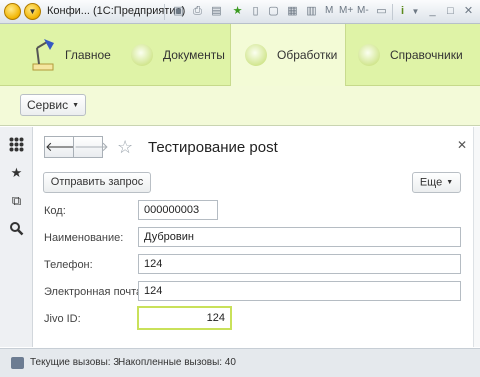  Describe the element at coordinates (240, 362) in the screenshot. I see `status-bar: Текущие вызовы: 3 Накопленные вызовы: 40` at that location.